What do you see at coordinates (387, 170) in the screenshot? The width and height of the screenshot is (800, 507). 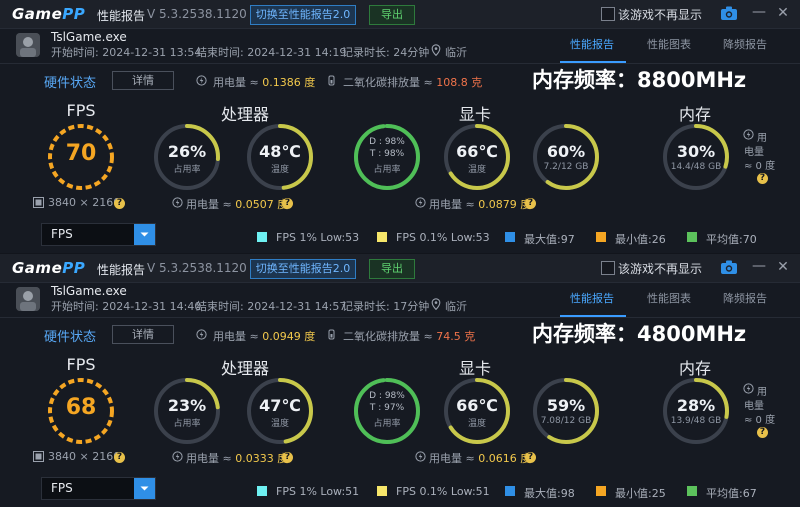 I see `gpu-usage-label: 占用率` at bounding box center [387, 170].